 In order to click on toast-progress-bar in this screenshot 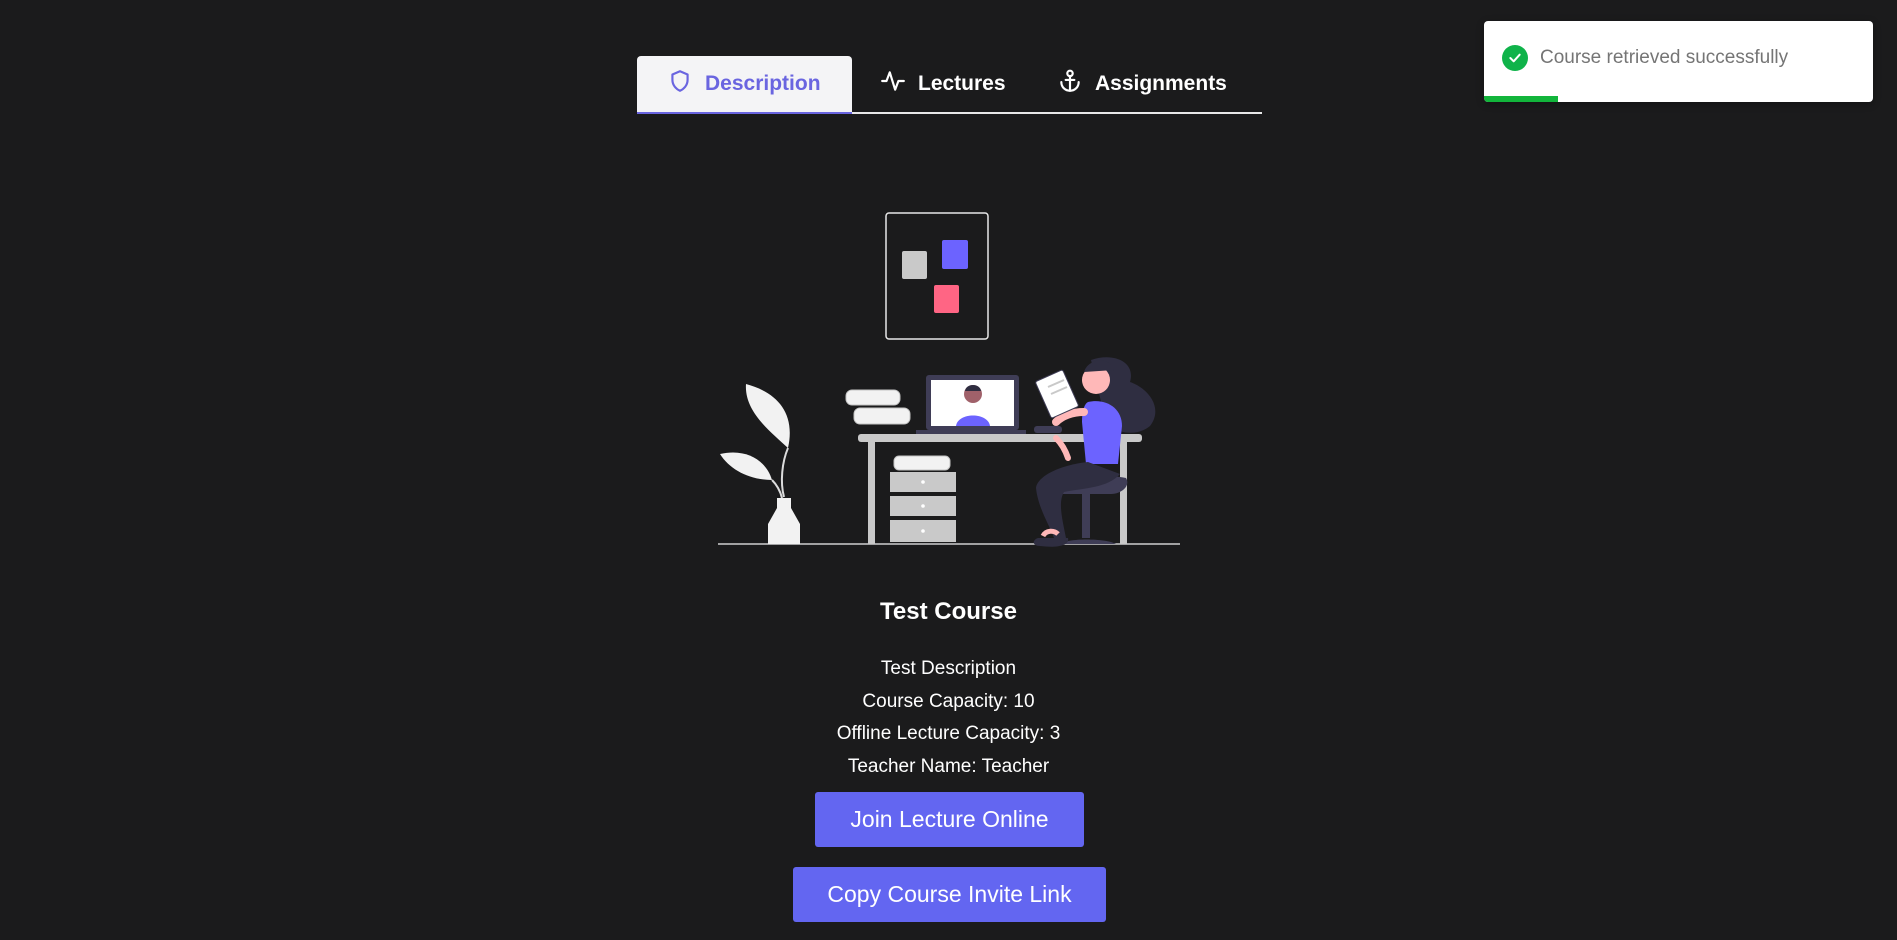, I will do `click(1521, 99)`.